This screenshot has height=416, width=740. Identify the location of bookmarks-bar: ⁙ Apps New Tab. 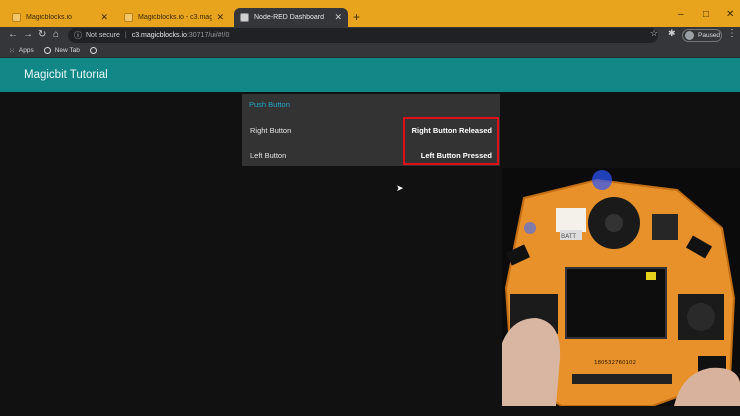
(370, 51).